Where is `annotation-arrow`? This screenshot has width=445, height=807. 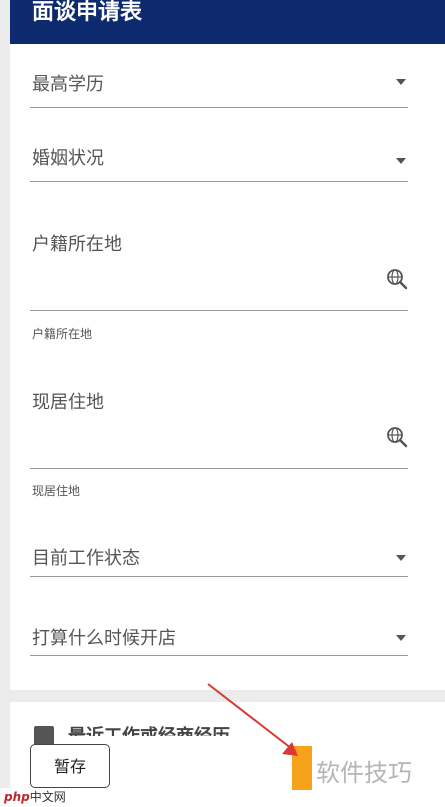 annotation-arrow is located at coordinates (252, 719).